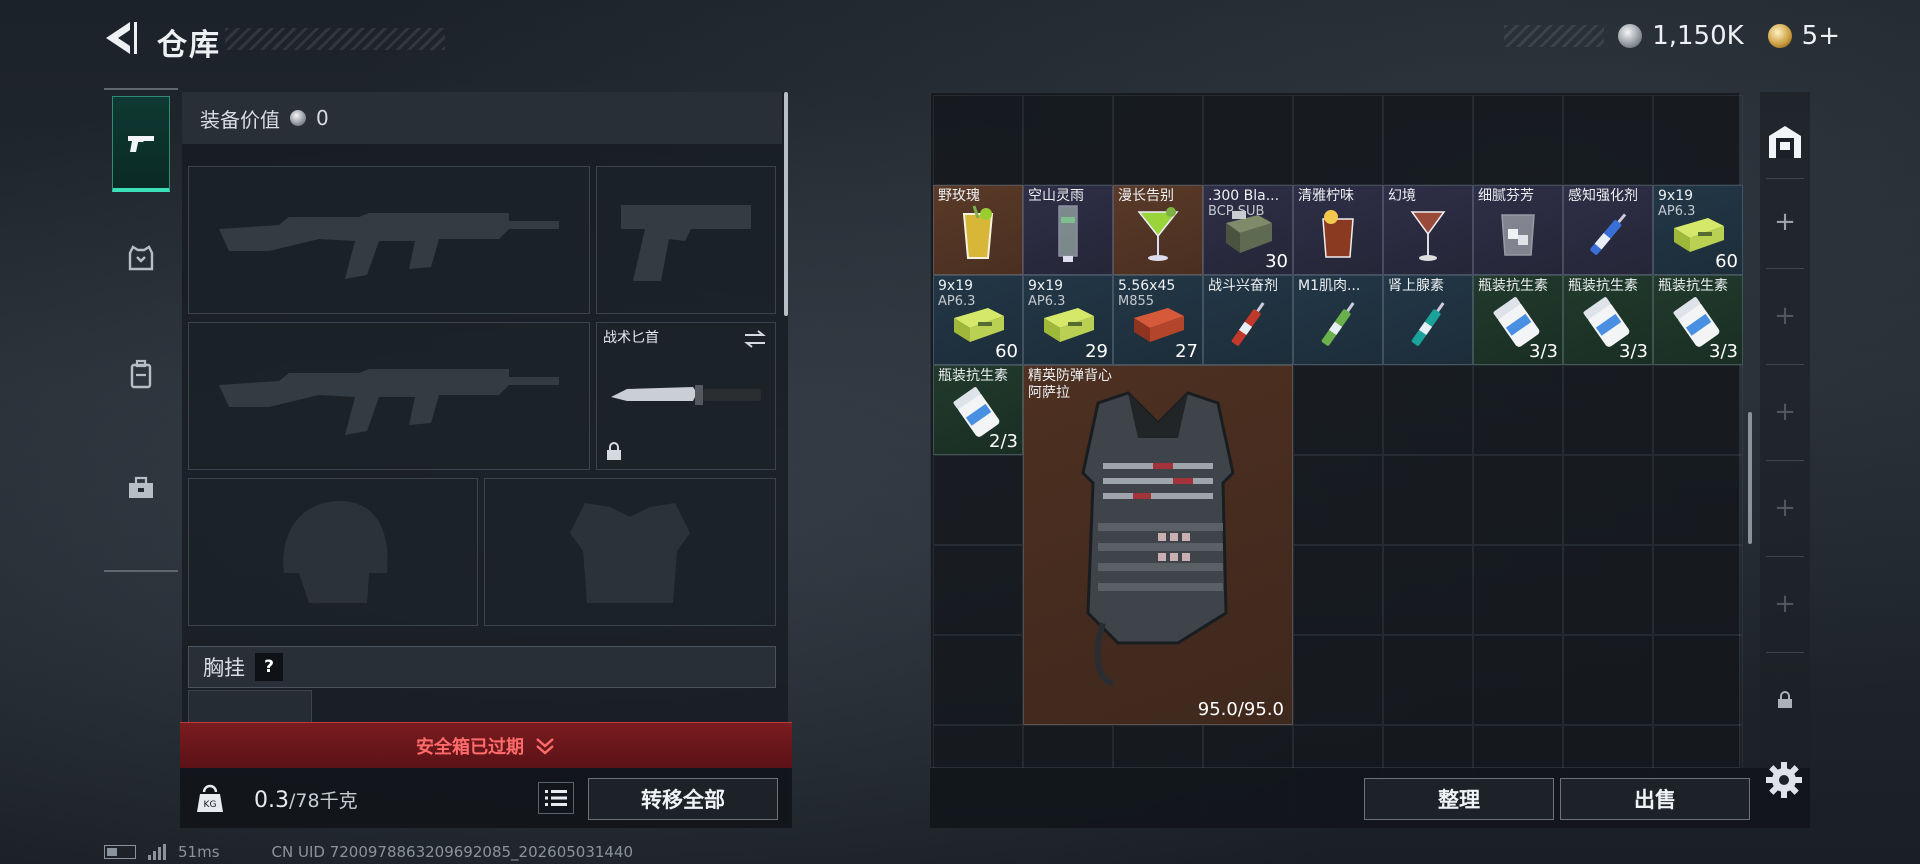 The height and width of the screenshot is (864, 1920). What do you see at coordinates (978, 410) in the screenshot?
I see `inventory-item: 瓶装抗生素 2/3` at bounding box center [978, 410].